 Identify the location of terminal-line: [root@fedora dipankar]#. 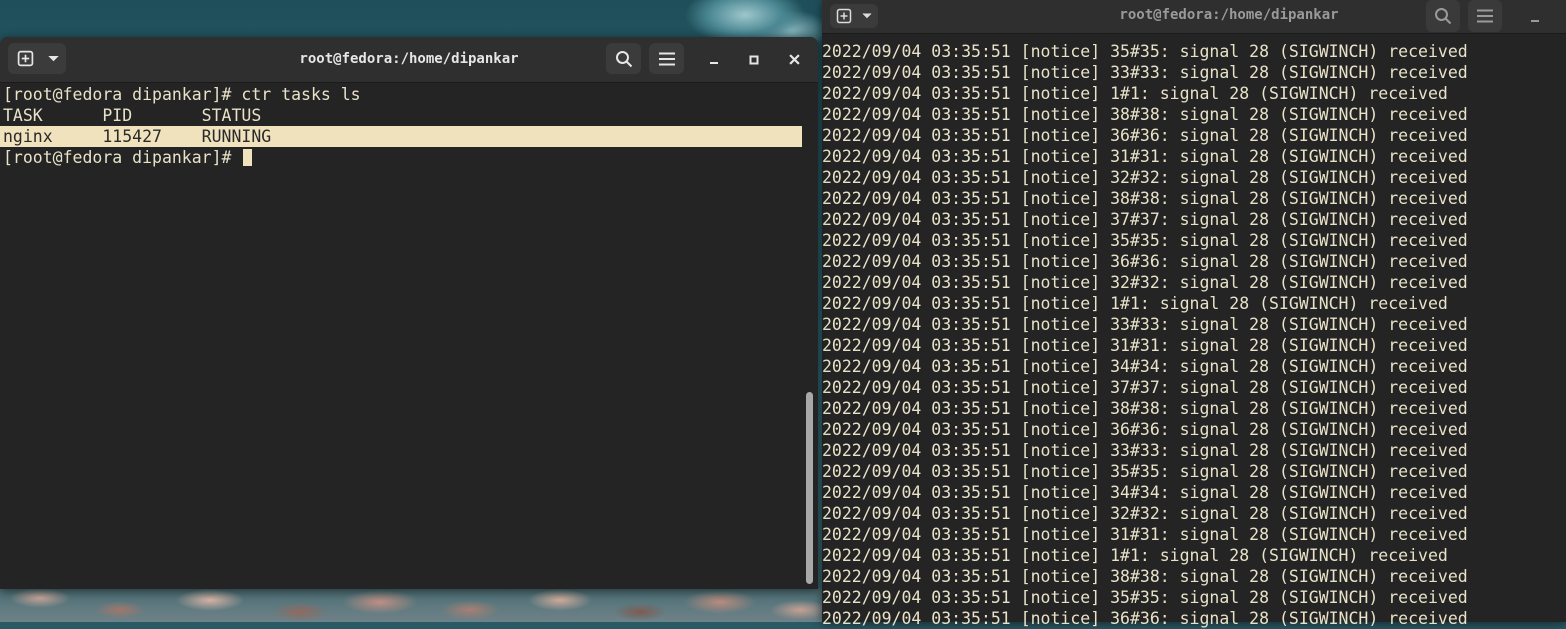
(402, 157).